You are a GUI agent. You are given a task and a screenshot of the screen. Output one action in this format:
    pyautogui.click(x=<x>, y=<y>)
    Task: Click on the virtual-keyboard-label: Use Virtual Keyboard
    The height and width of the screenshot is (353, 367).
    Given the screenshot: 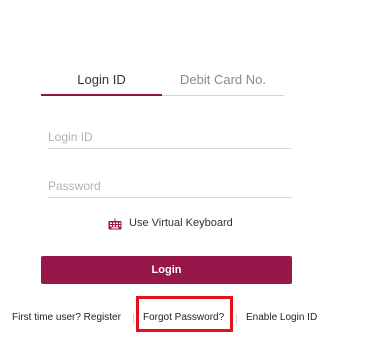 What is the action you would take?
    pyautogui.click(x=181, y=223)
    